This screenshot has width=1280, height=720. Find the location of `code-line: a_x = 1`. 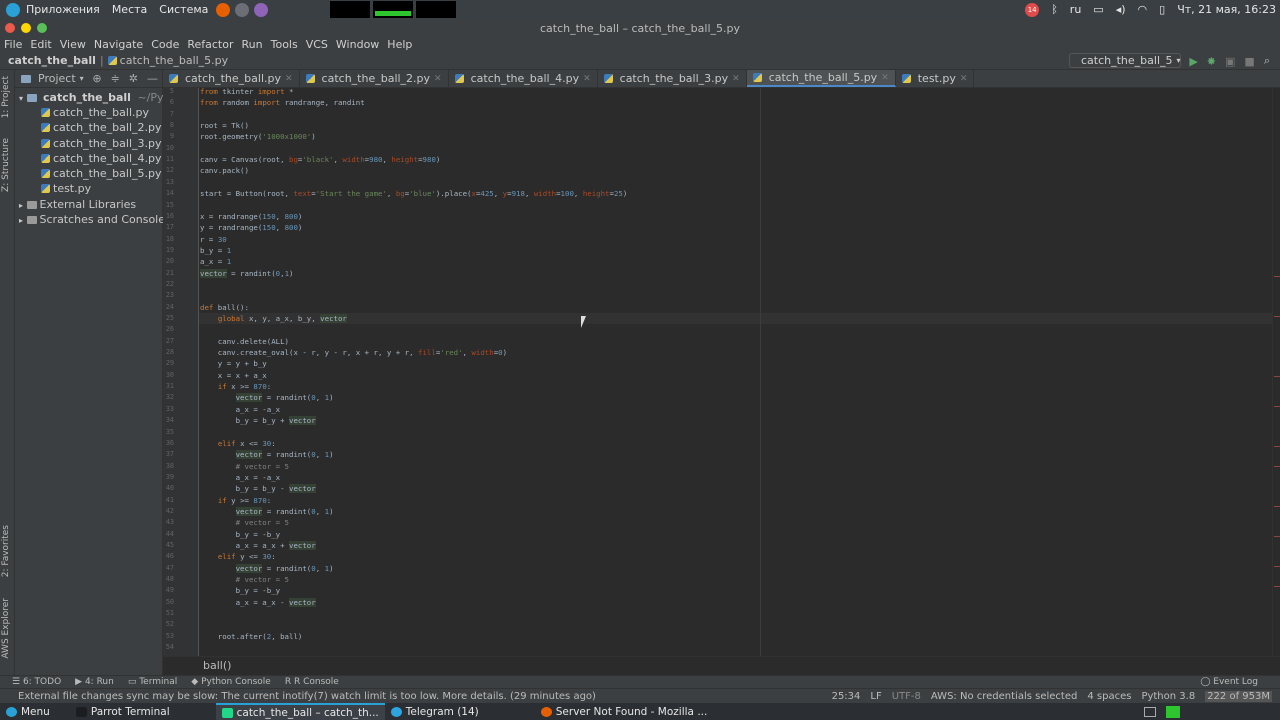

code-line: a_x = 1 is located at coordinates (215, 261).